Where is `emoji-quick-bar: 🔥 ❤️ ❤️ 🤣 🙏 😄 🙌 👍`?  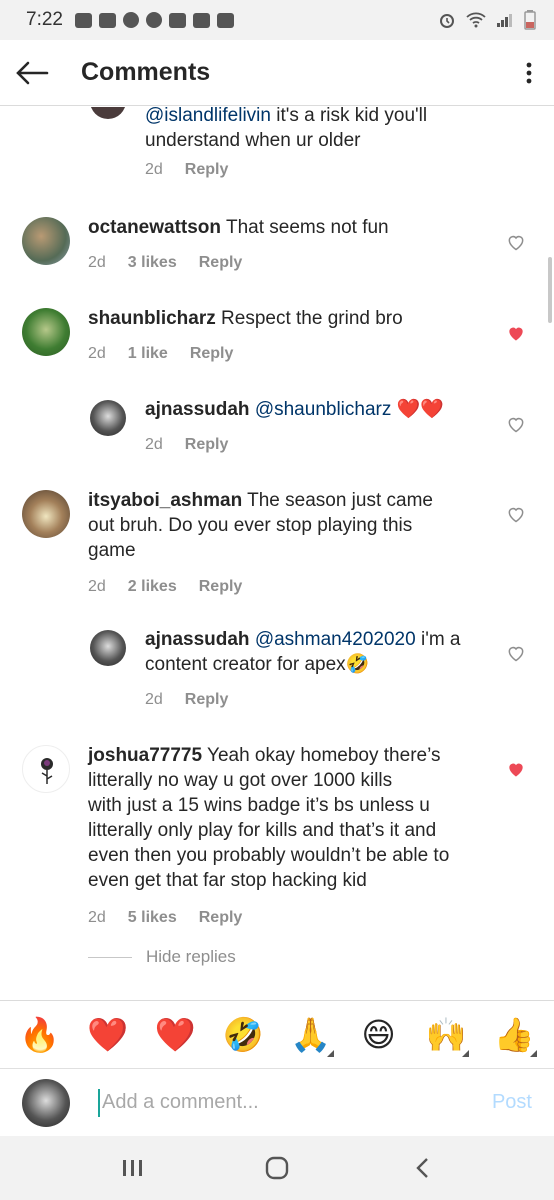
emoji-quick-bar: 🔥 ❤️ ❤️ 🤣 🙏 😄 🙌 👍 is located at coordinates (277, 1034).